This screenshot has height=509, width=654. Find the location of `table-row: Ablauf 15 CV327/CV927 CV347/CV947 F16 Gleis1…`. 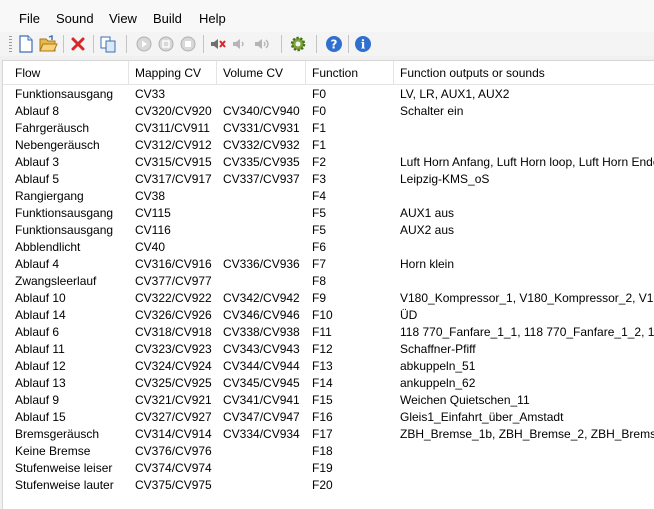

table-row: Ablauf 15 CV327/CV927 CV347/CV947 F16 Gleis1… is located at coordinates (328, 417).